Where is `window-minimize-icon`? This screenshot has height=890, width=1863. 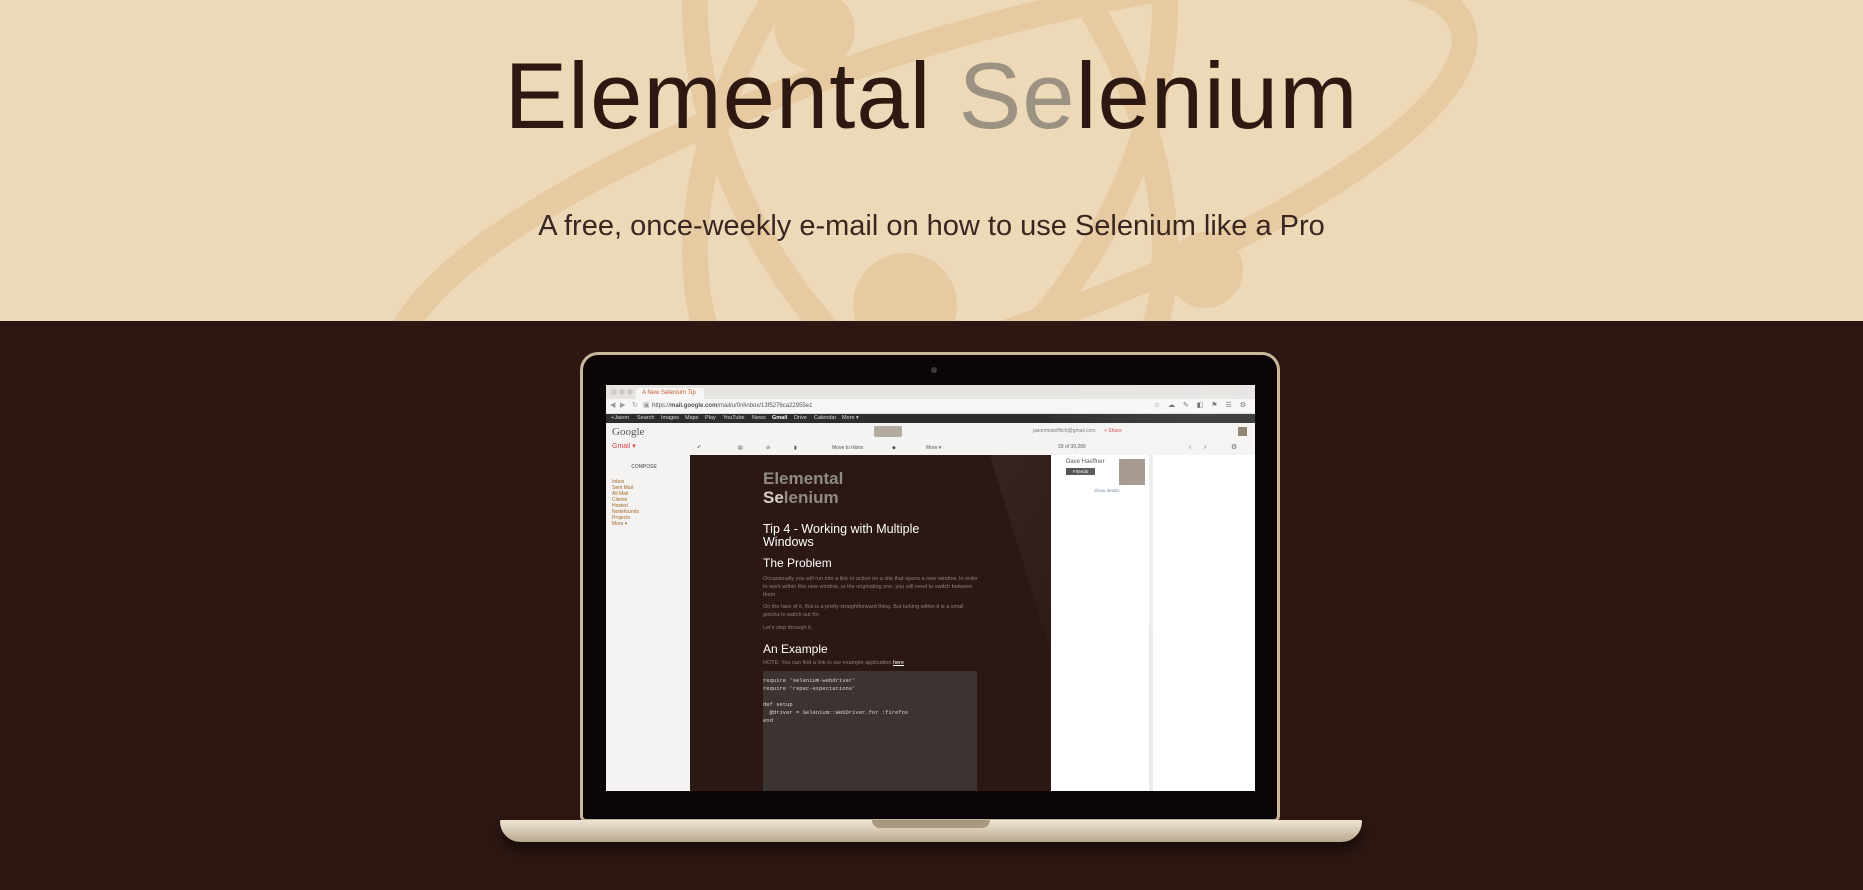 window-minimize-icon is located at coordinates (622, 392).